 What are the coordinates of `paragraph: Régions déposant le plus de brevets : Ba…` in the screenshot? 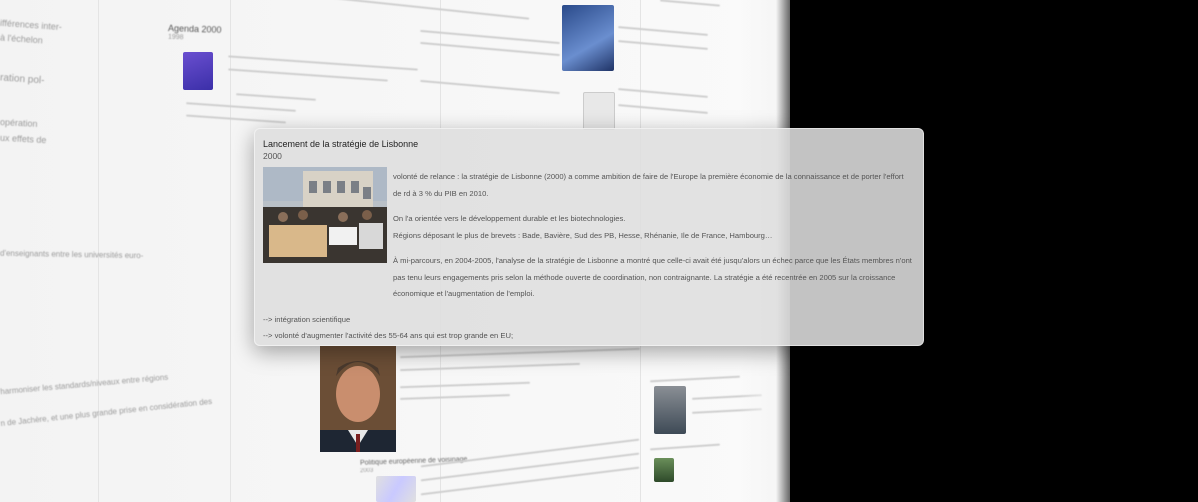 It's located at (583, 235).